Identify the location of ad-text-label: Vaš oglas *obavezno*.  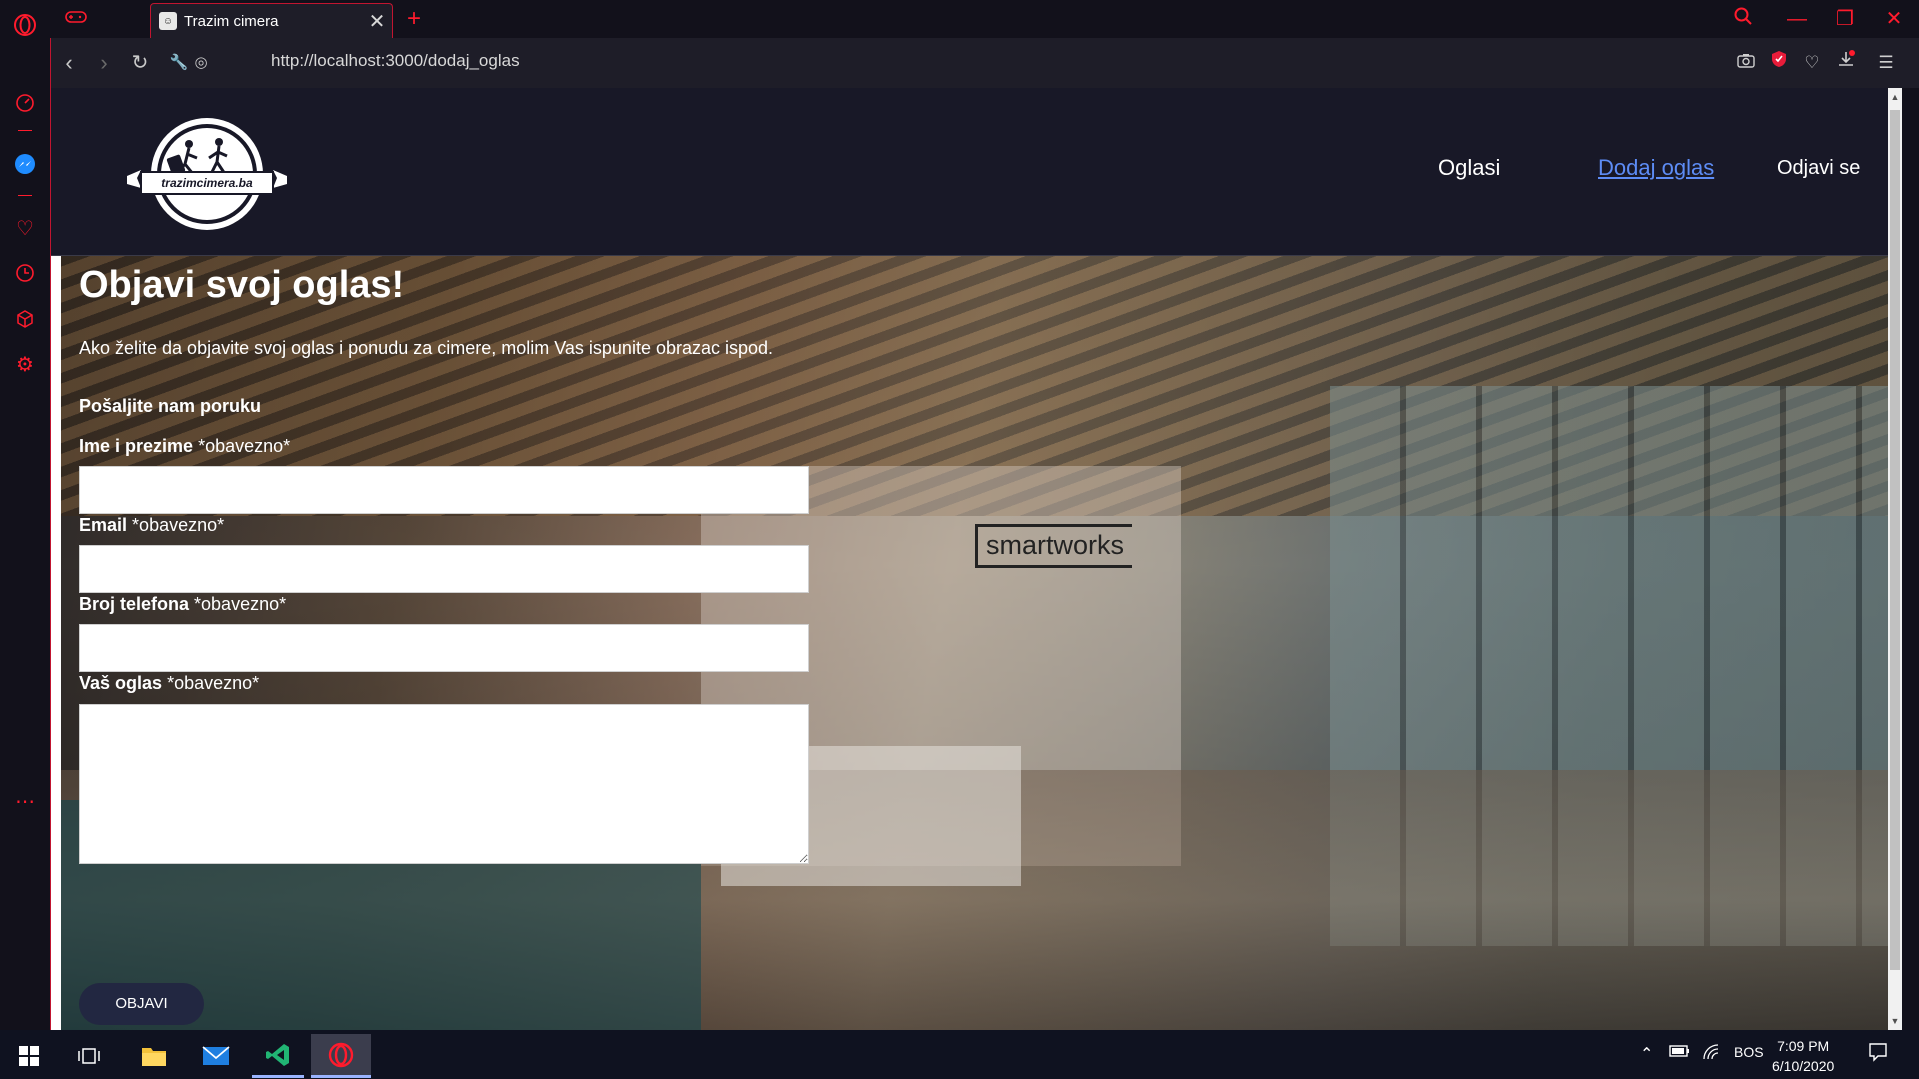
(169, 683).